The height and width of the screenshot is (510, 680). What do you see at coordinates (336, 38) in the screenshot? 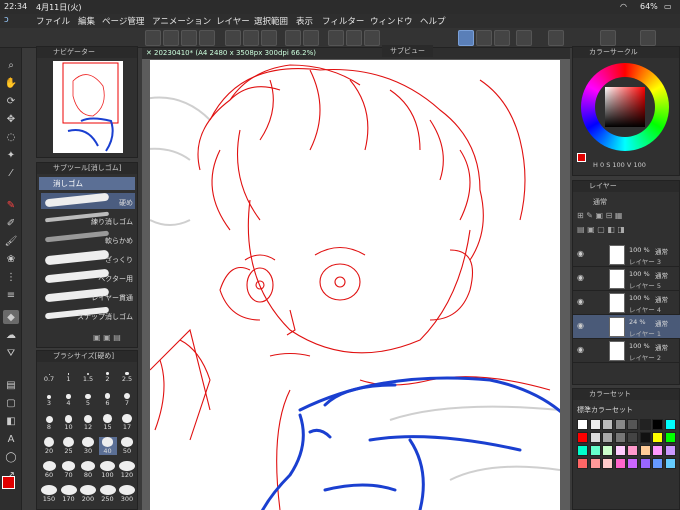
I see `clear-icon` at bounding box center [336, 38].